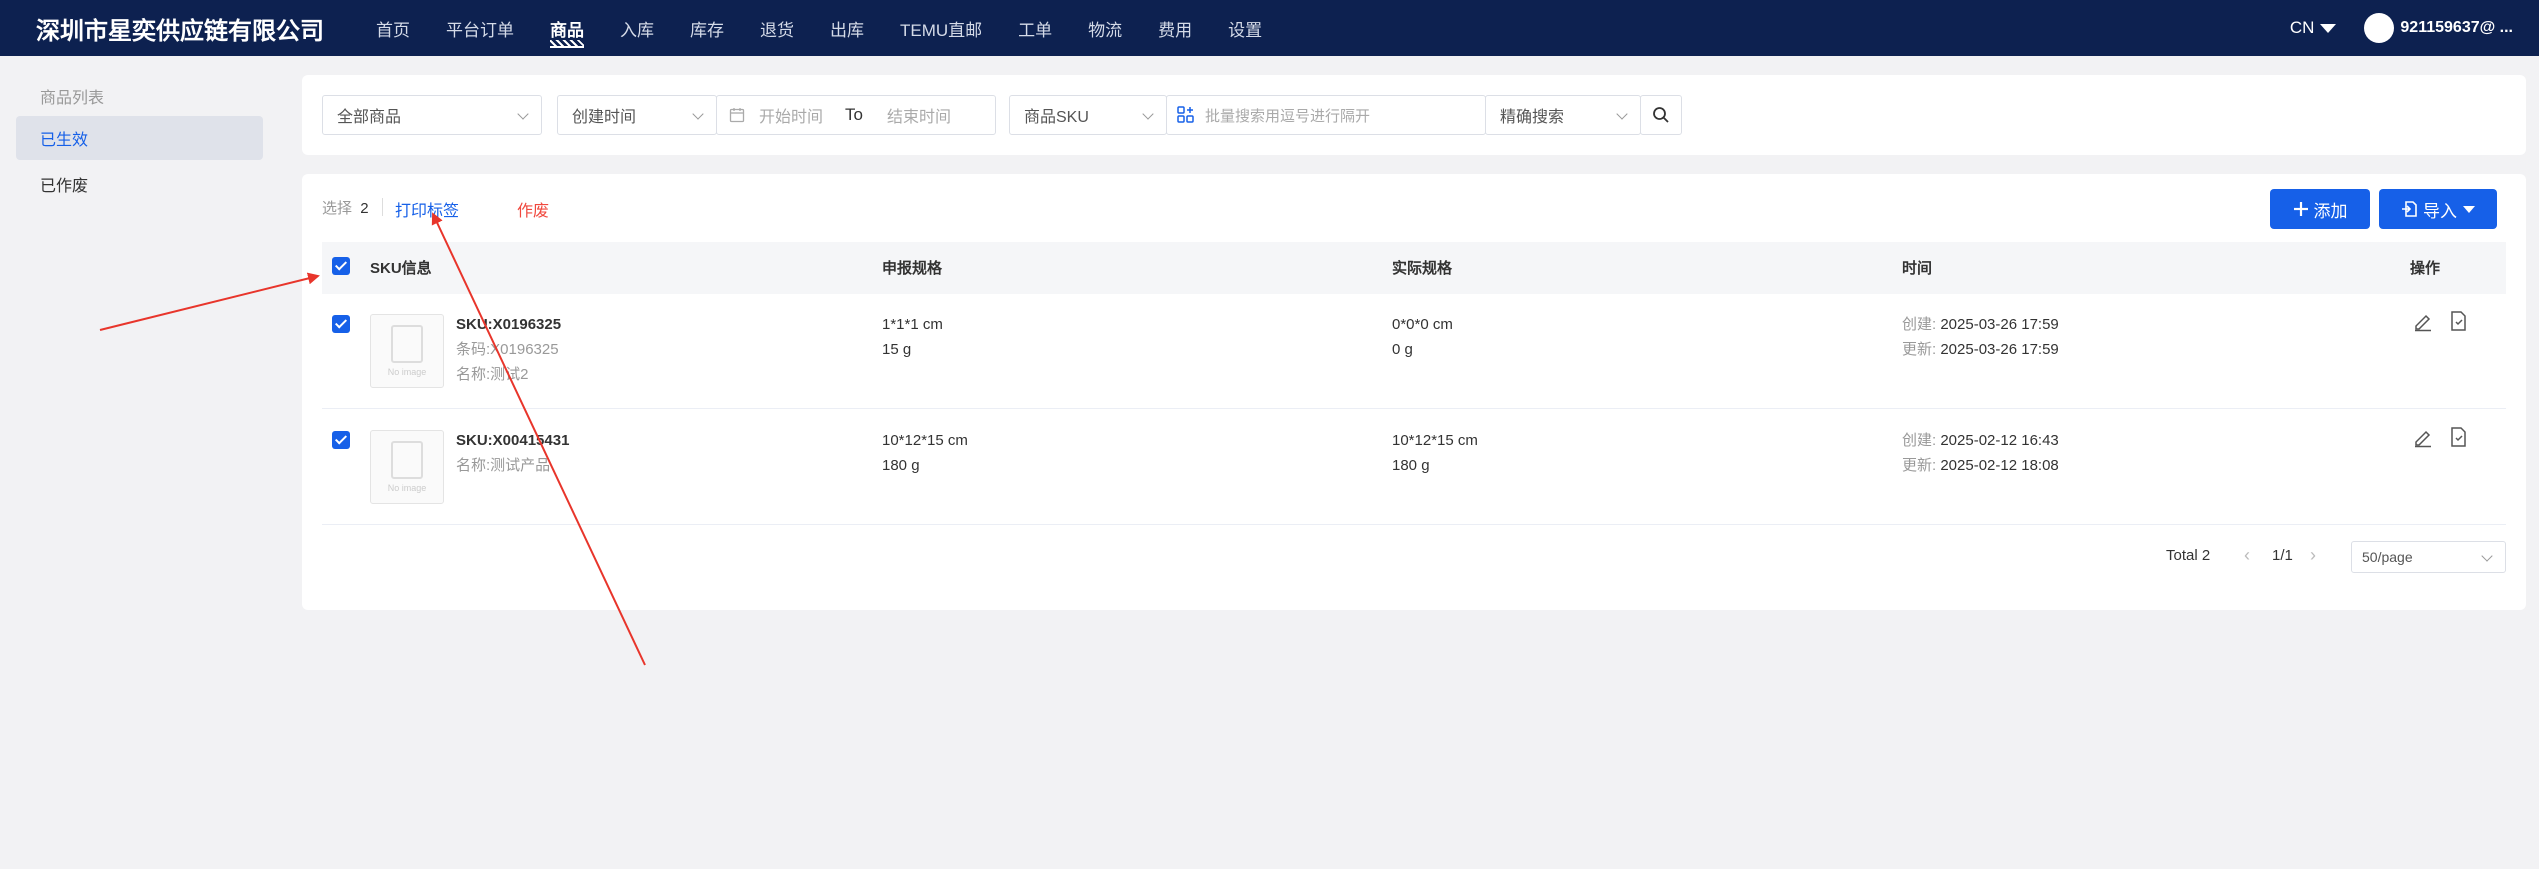  Describe the element at coordinates (512, 453) in the screenshot. I see `sku-info: SKU:X00415431 名称:测试产品` at that location.